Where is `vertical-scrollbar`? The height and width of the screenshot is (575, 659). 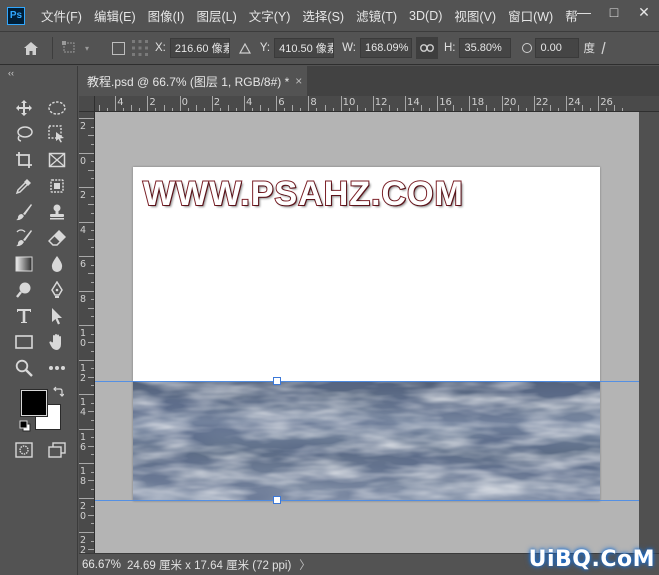 vertical-scrollbar is located at coordinates (649, 332).